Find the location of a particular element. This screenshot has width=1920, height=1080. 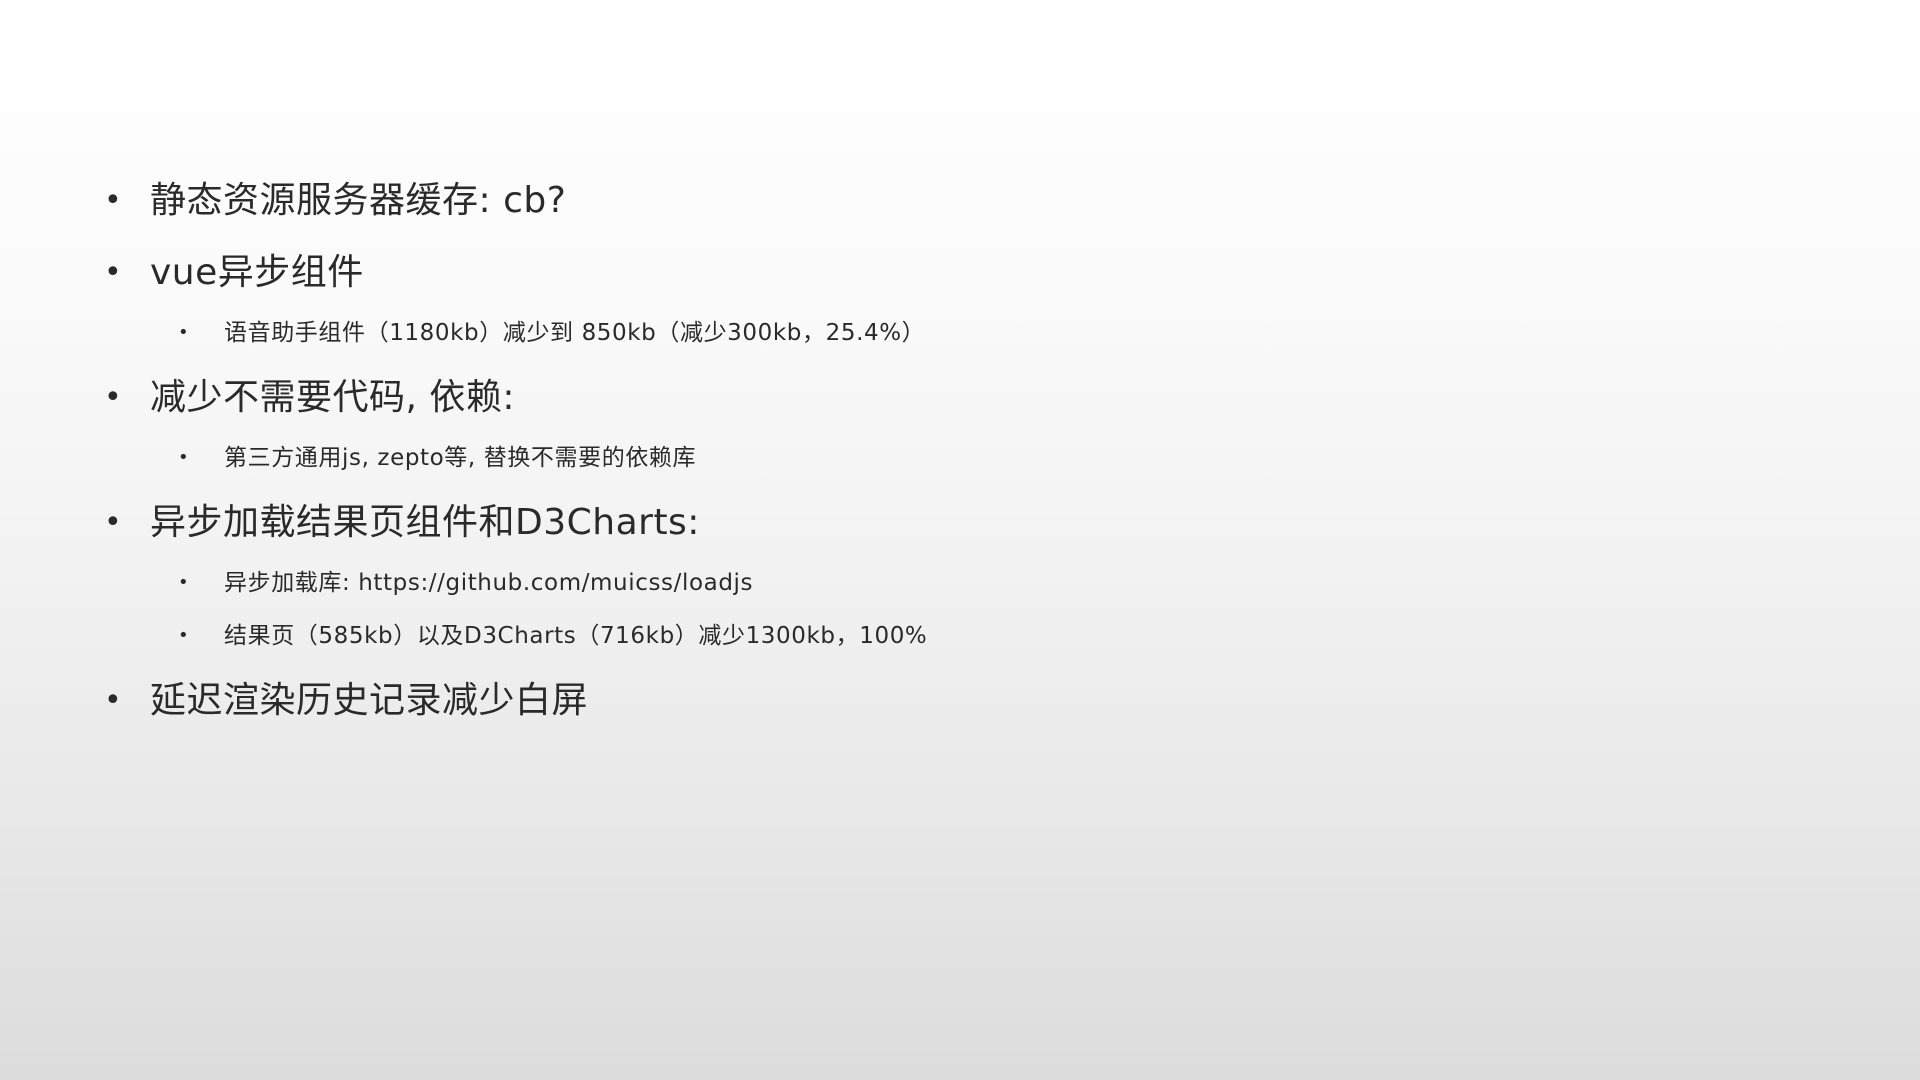

sub-bullet-text: 语音助手组件（1180kb）减少到 850kb（减少300kb，25.4%） is located at coordinates (575, 333).